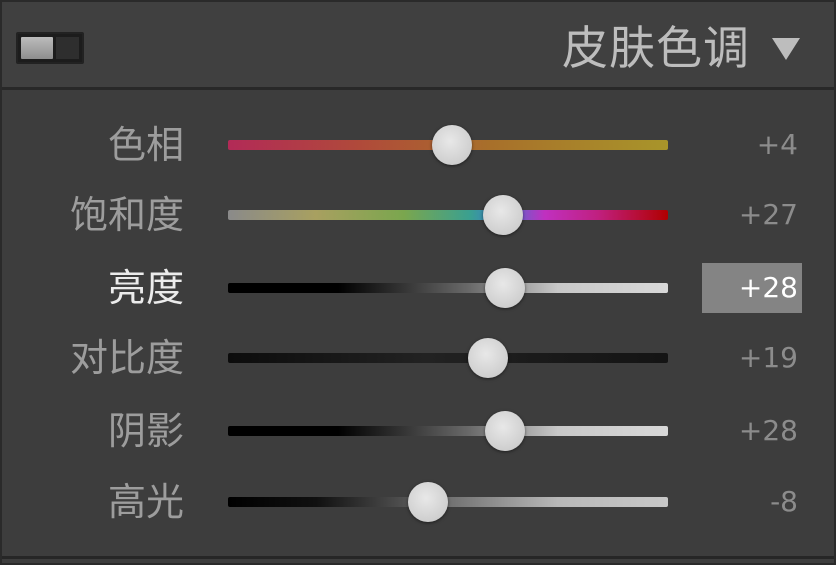 Image resolution: width=836 pixels, height=565 pixels. Describe the element at coordinates (505, 431) in the screenshot. I see `slider-thumb-shadows` at that location.